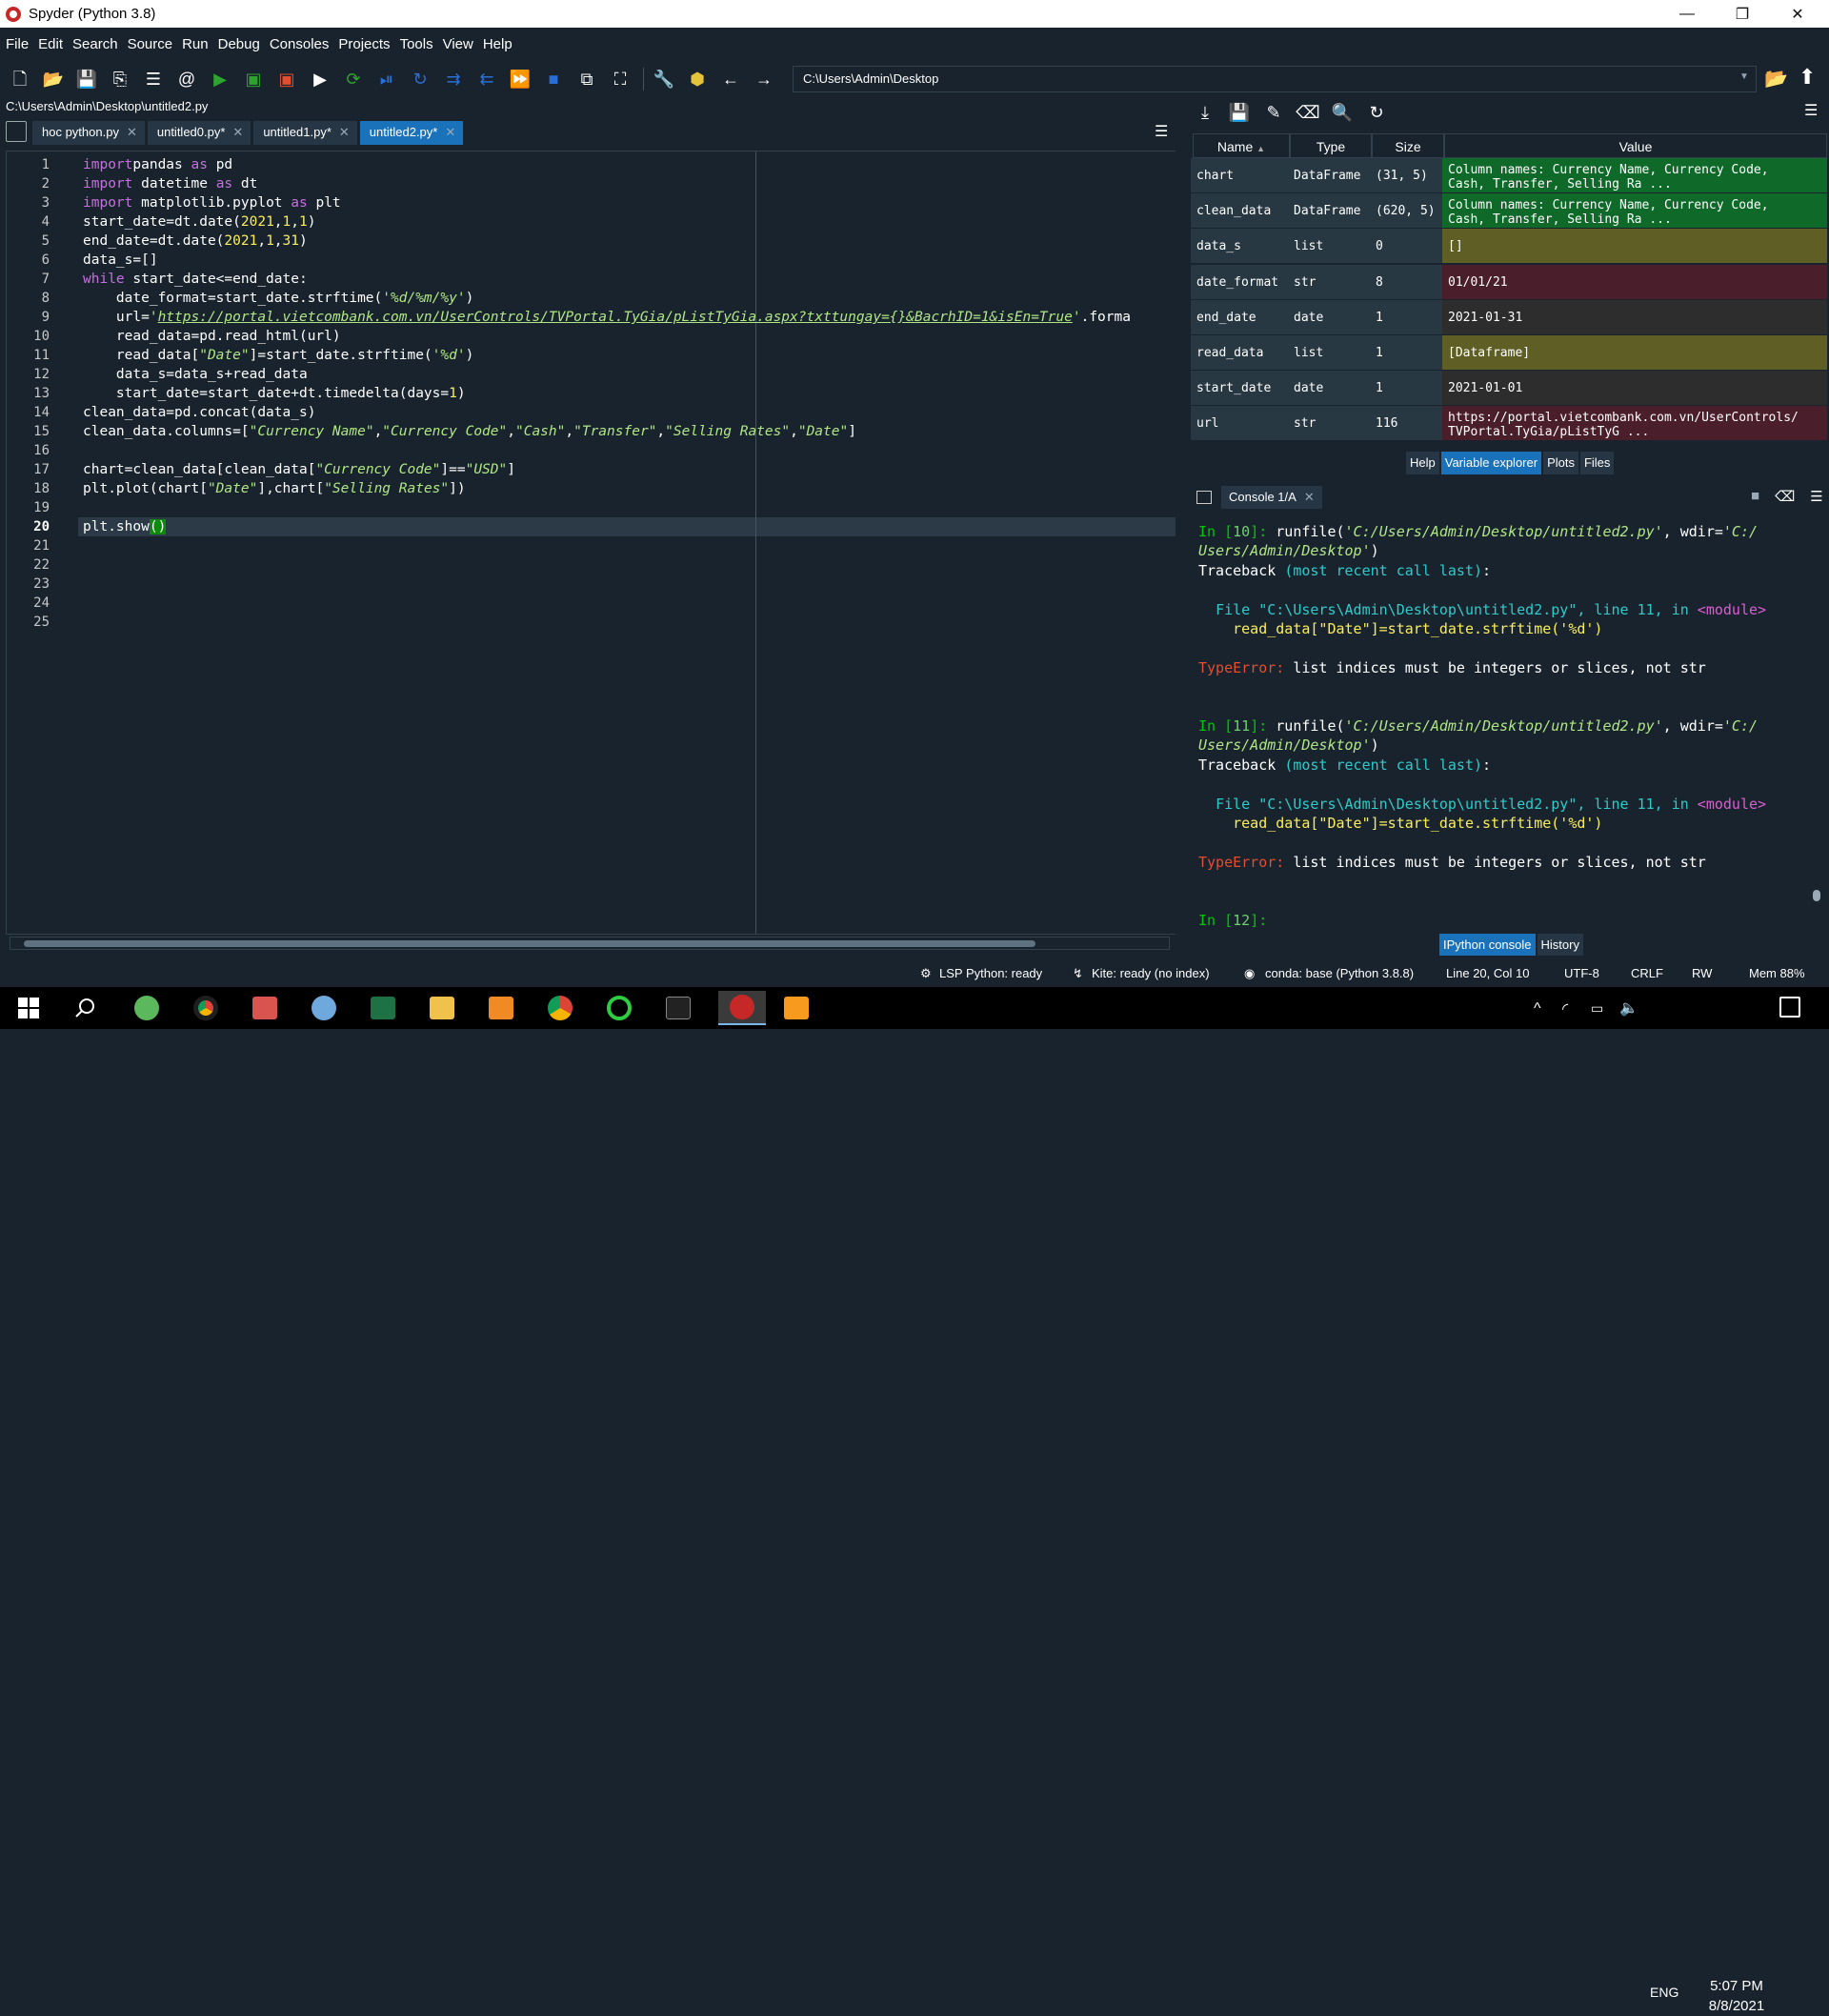 This screenshot has height=2016, width=1829. What do you see at coordinates (1628, 1008) in the screenshot?
I see `volume-icon: 🔈` at bounding box center [1628, 1008].